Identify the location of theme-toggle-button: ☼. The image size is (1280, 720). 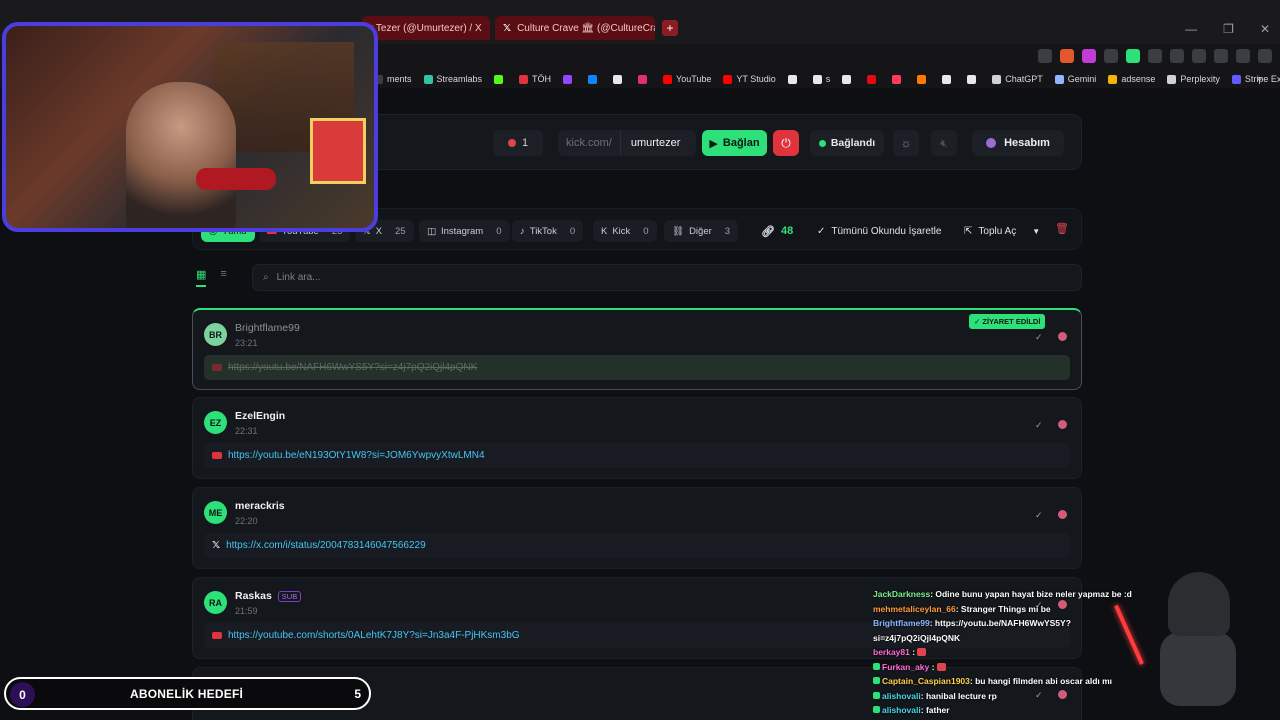
(906, 143).